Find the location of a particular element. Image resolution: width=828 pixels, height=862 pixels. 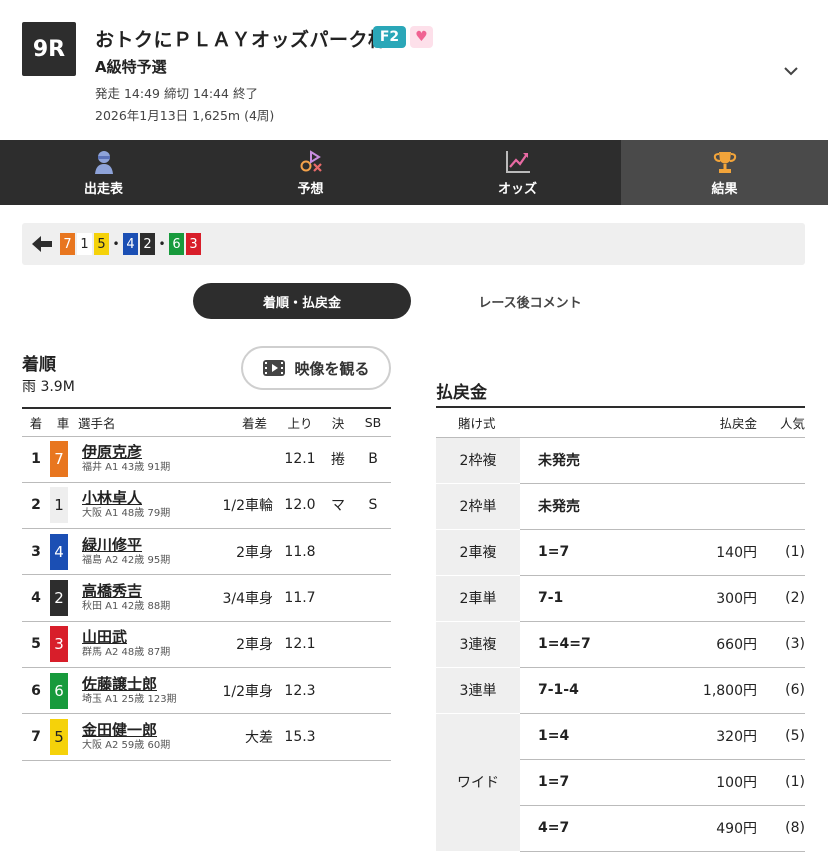

payout-row: 3連複 1=4=7 660円 (3) is located at coordinates (620, 644).